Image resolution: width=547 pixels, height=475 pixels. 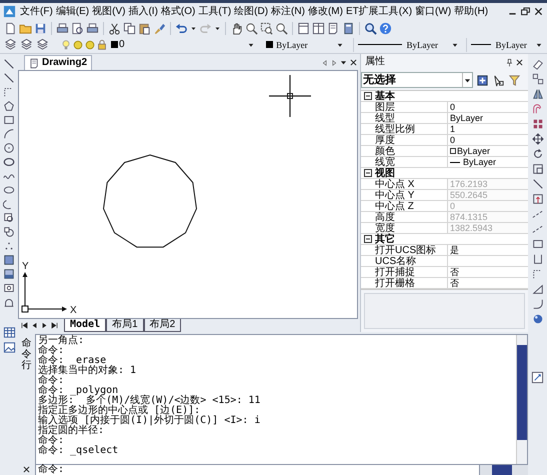 What do you see at coordinates (538, 79) in the screenshot?
I see `copy-object-icon` at bounding box center [538, 79].